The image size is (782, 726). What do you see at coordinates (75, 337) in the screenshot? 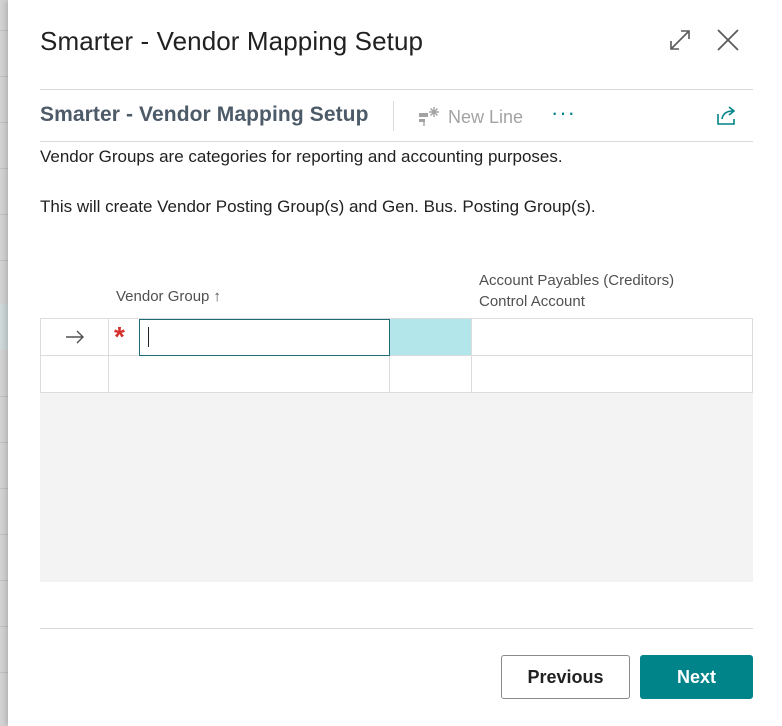
I see `row-indicator-arrow-icon` at bounding box center [75, 337].